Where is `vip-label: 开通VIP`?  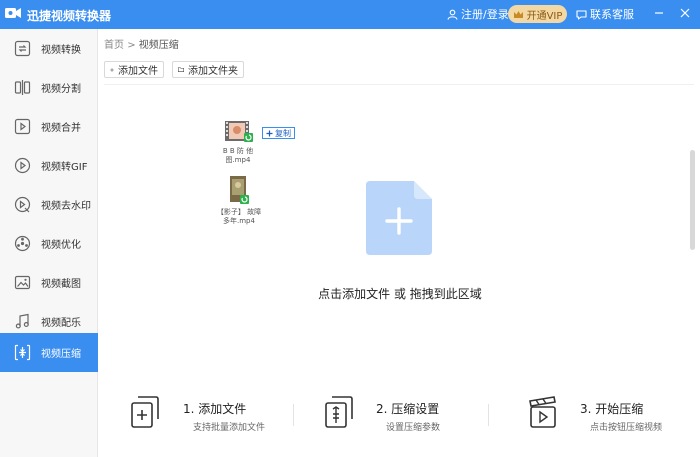
vip-label: 开通VIP is located at coordinates (544, 16).